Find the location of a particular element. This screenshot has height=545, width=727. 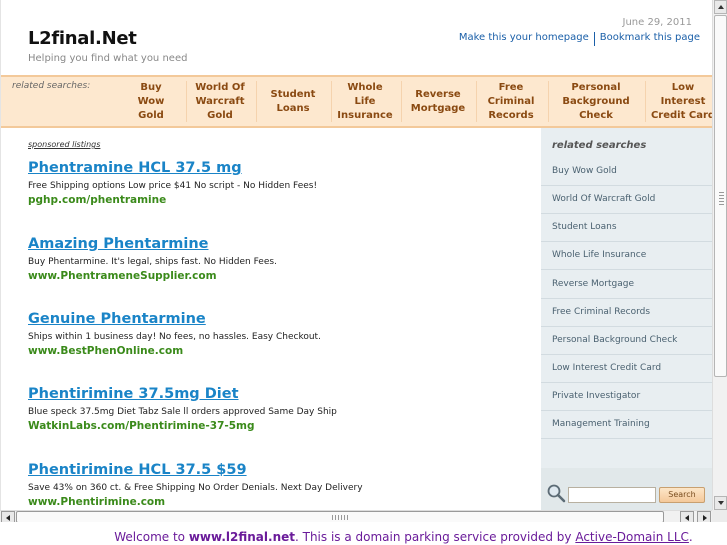

category-label: Personal Background Check is located at coordinates (596, 101).